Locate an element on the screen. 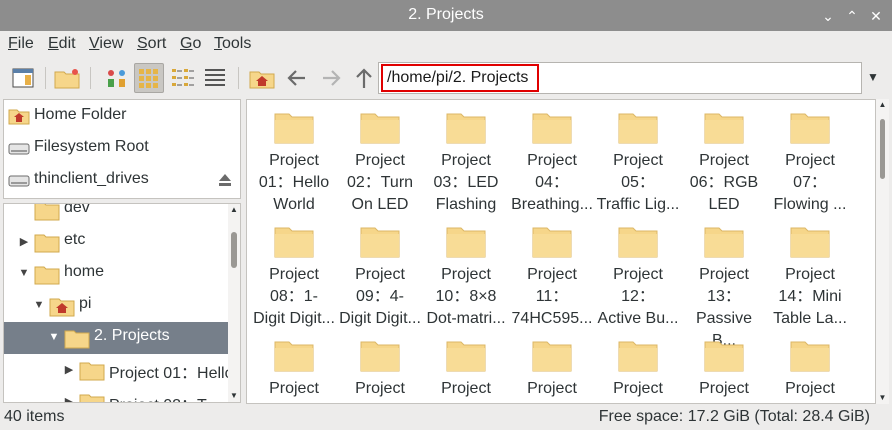  place-filesystem-root: Filesystem Root is located at coordinates (122, 148).